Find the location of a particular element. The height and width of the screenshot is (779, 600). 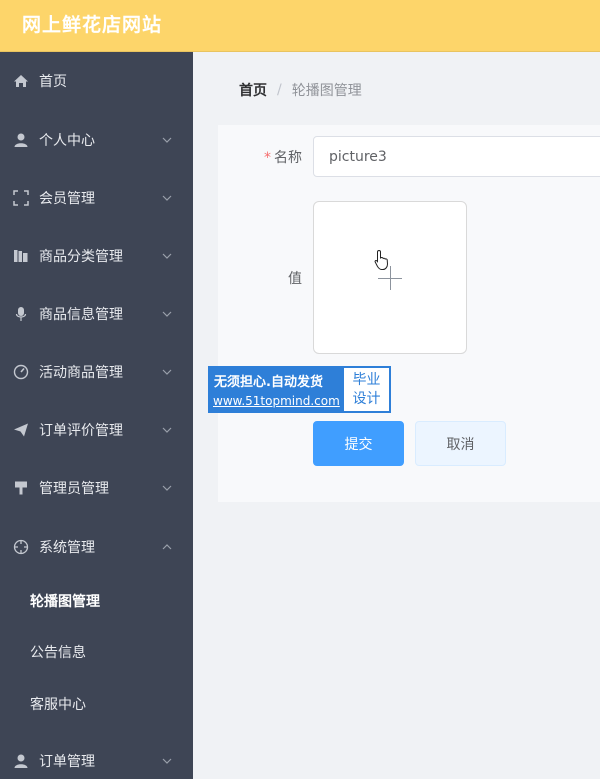

hand-cursor-icon is located at coordinates (381, 259).